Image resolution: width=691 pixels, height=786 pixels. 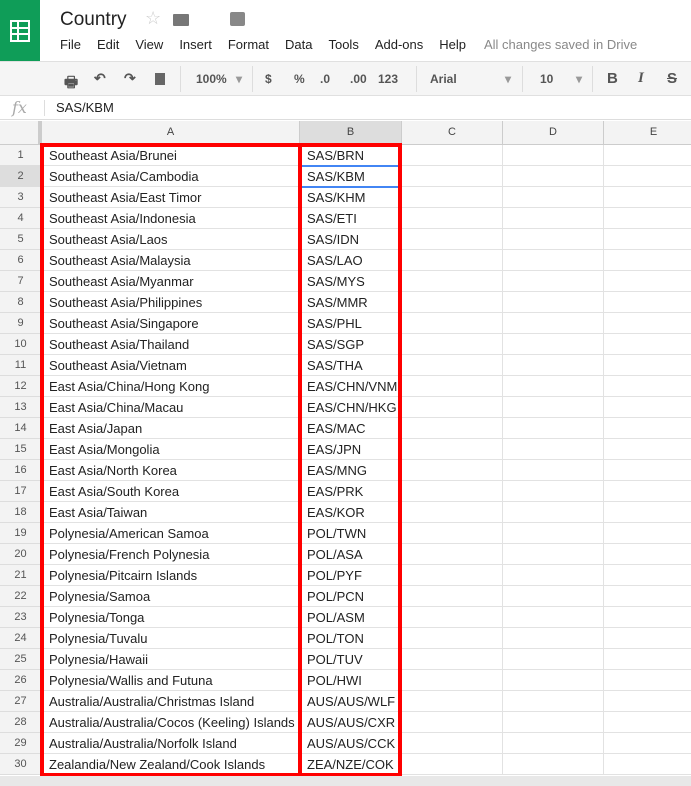 What do you see at coordinates (171, 701) in the screenshot?
I see `cell-a: Australia/Australia/Christmas Island` at bounding box center [171, 701].